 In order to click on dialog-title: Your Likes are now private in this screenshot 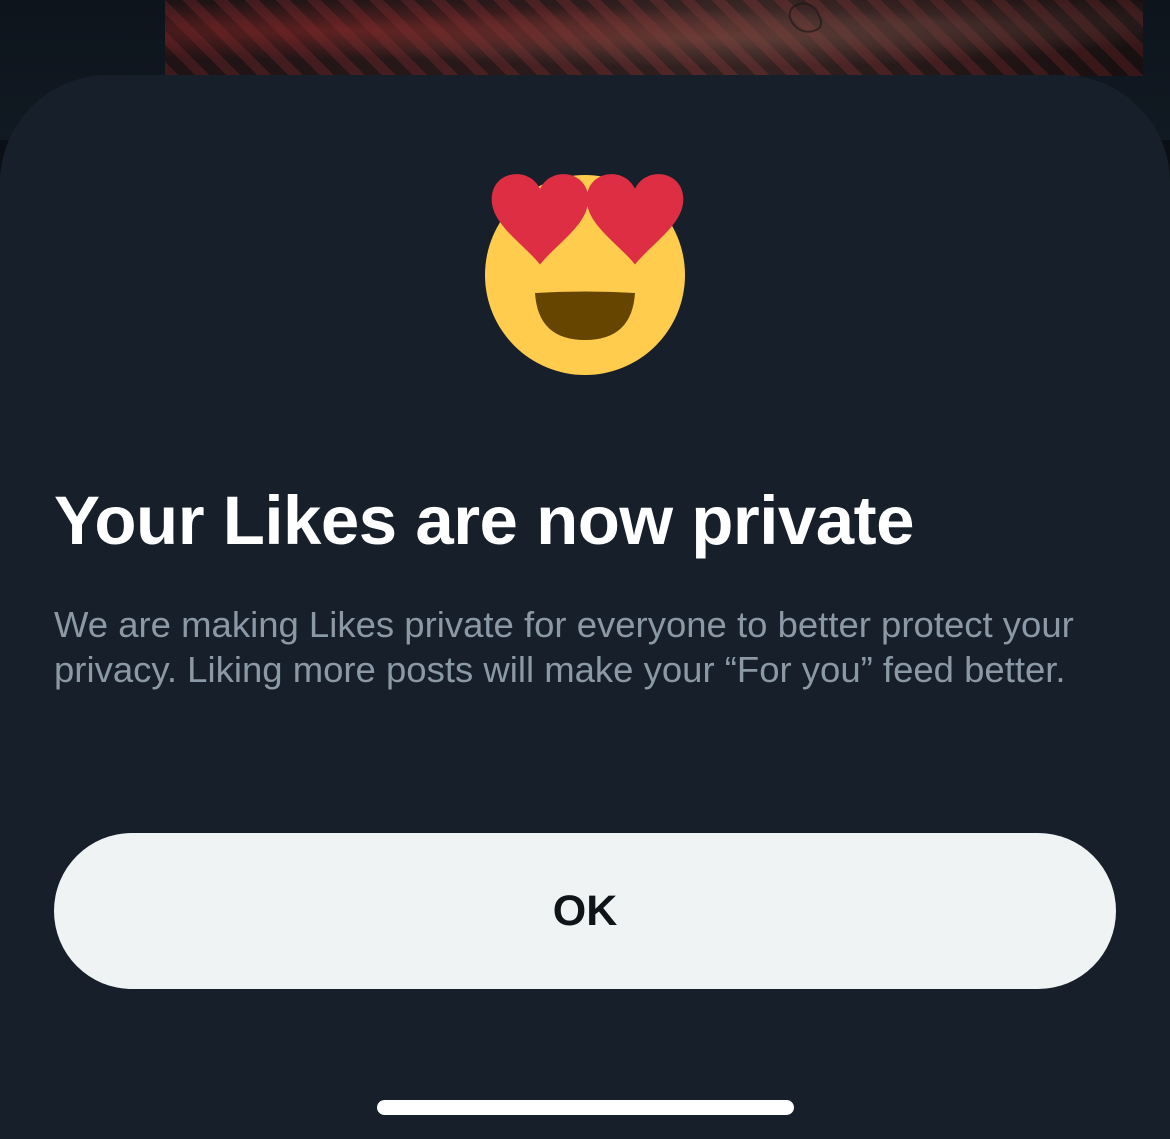, I will do `click(484, 520)`.